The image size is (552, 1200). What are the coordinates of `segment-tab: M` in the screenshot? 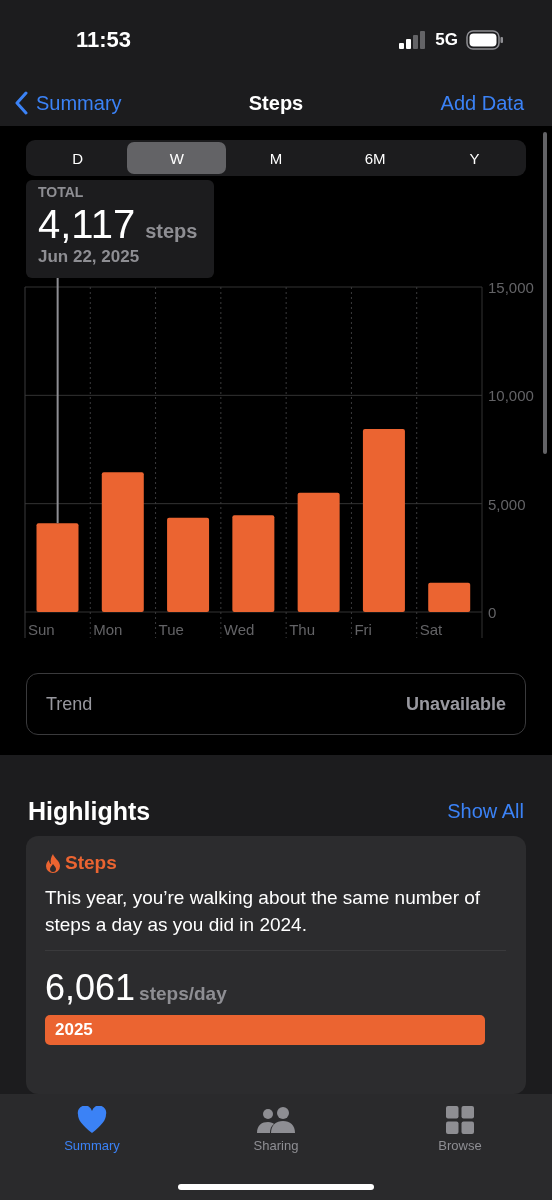 It's located at (276, 158).